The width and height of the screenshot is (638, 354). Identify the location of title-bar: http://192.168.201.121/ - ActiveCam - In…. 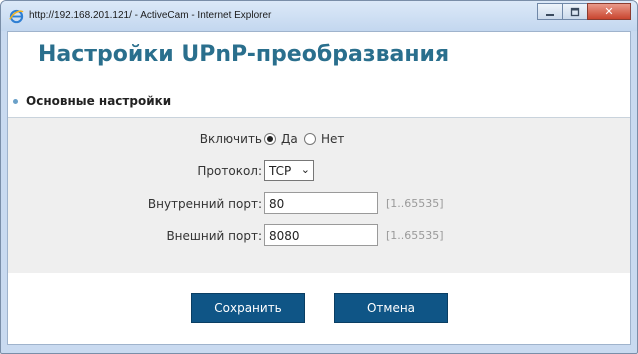
(319, 16).